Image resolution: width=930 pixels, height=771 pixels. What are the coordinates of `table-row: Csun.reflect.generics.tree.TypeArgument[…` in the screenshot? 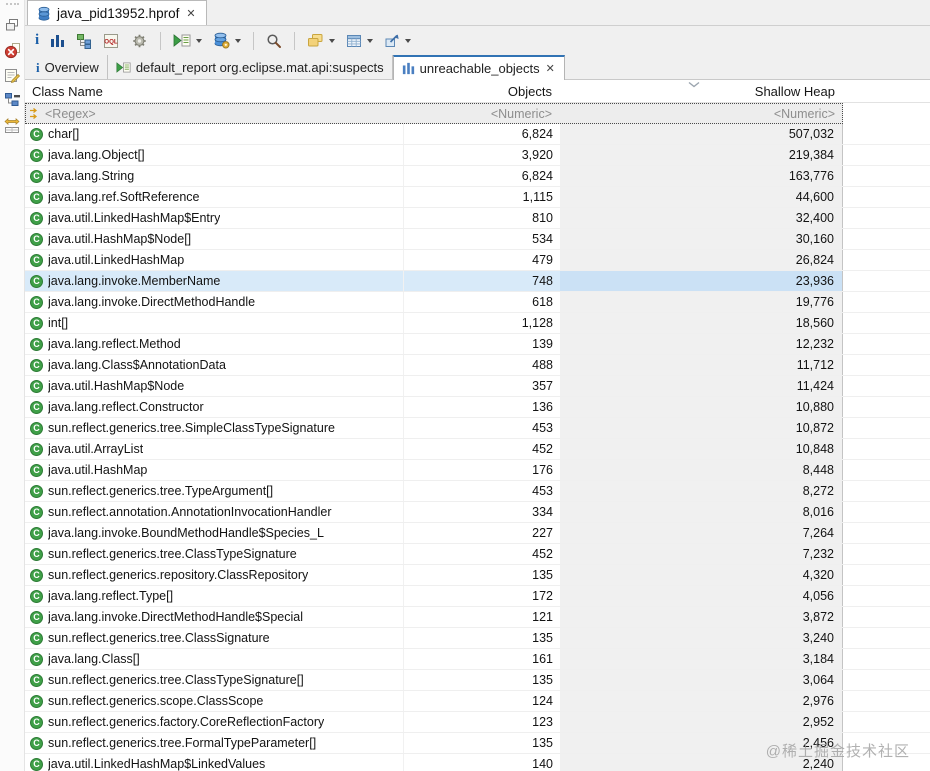 It's located at (477, 491).